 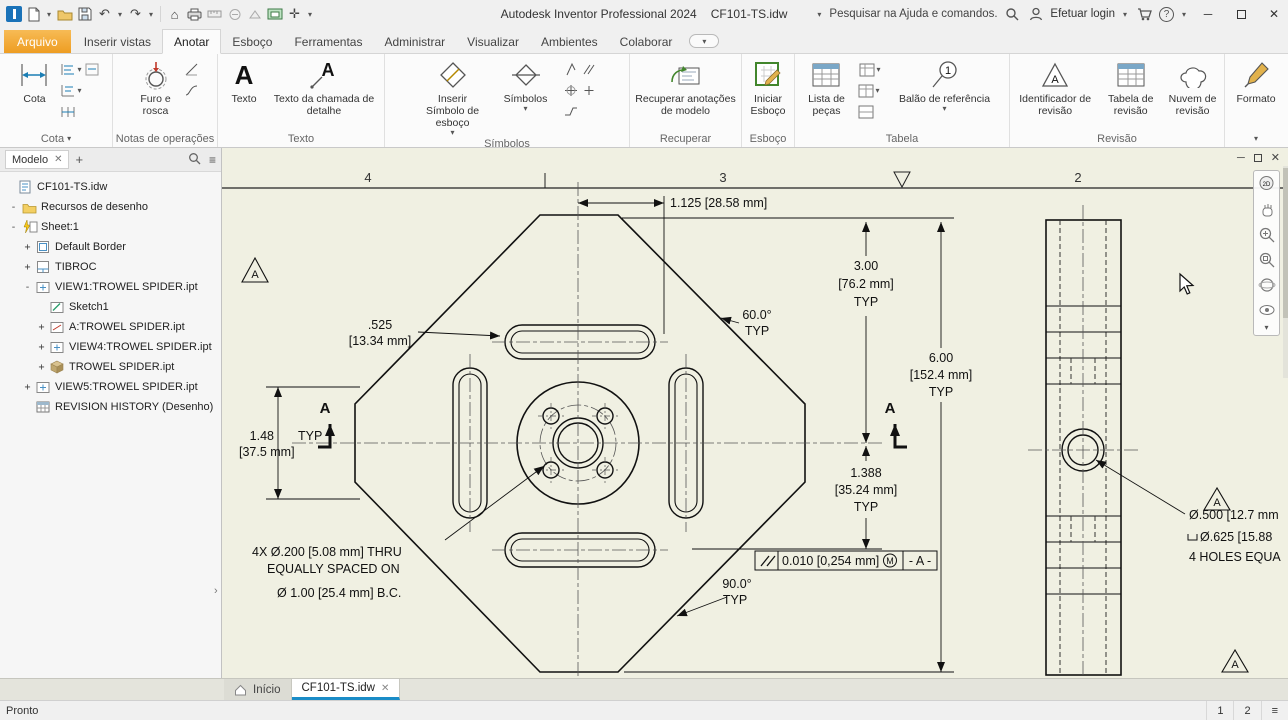 I want to click on chain-dimension-icon, so click(x=67, y=111).